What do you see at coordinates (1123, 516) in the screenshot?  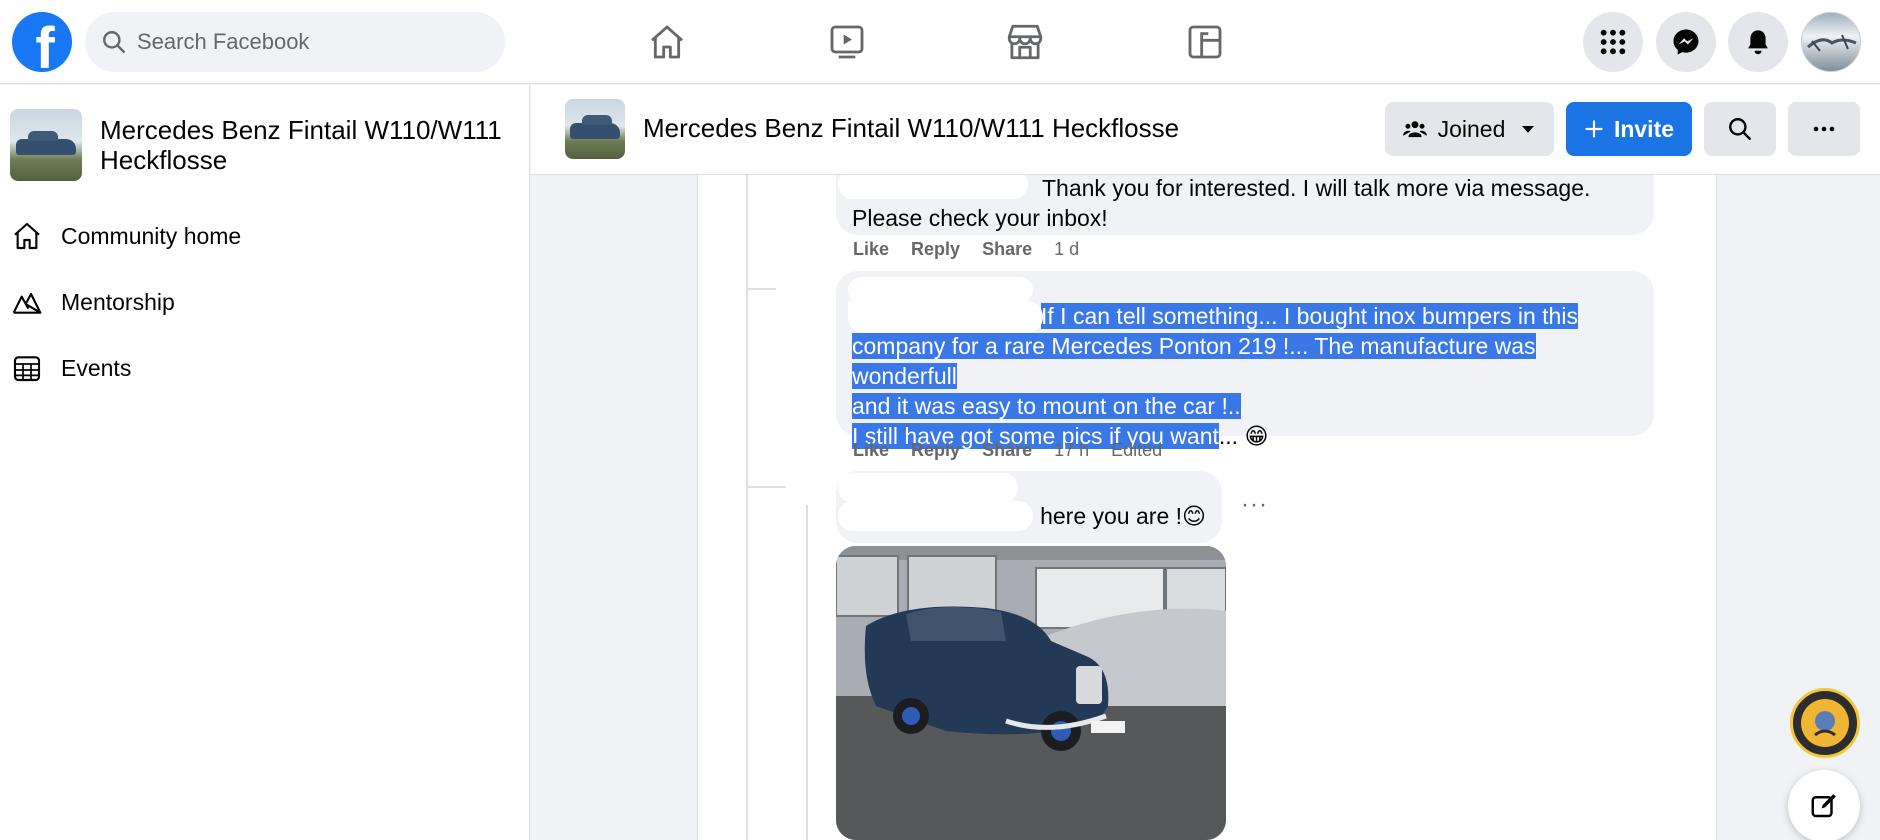 I see `comment-text: here you are !😊` at bounding box center [1123, 516].